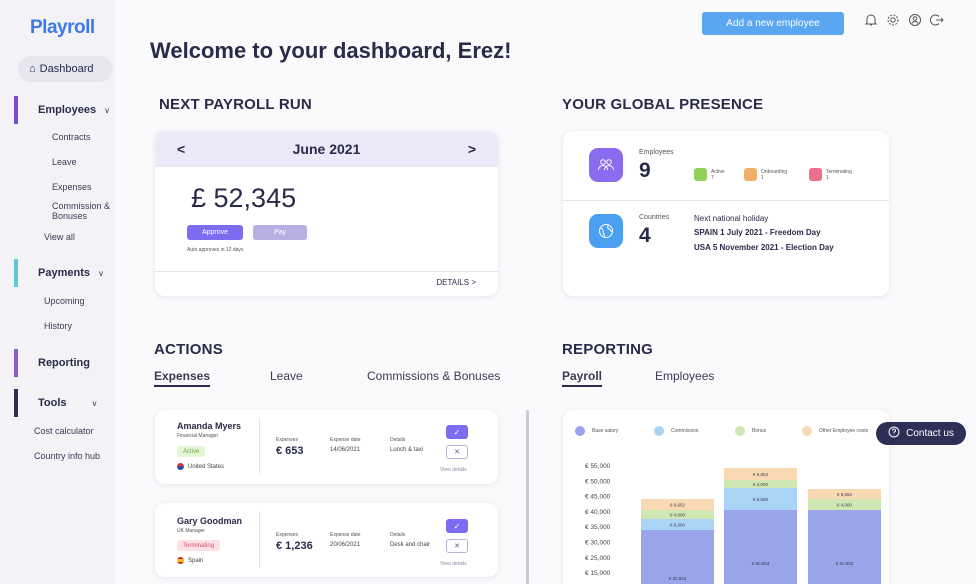  I want to click on nav-sub-upcoming: Upcoming, so click(64, 301).